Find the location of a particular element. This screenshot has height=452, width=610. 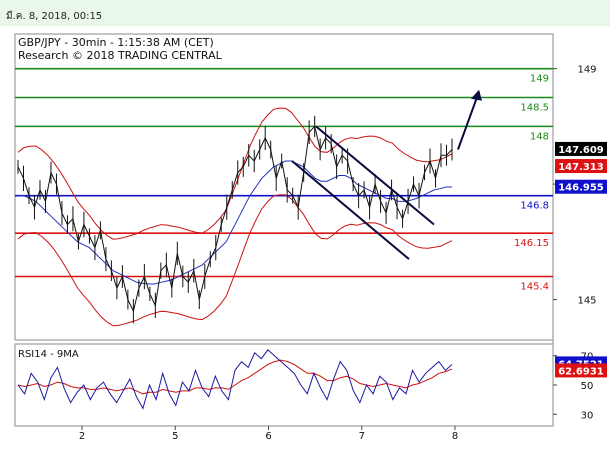

x-tick-label: 2 is located at coordinates (82, 436).